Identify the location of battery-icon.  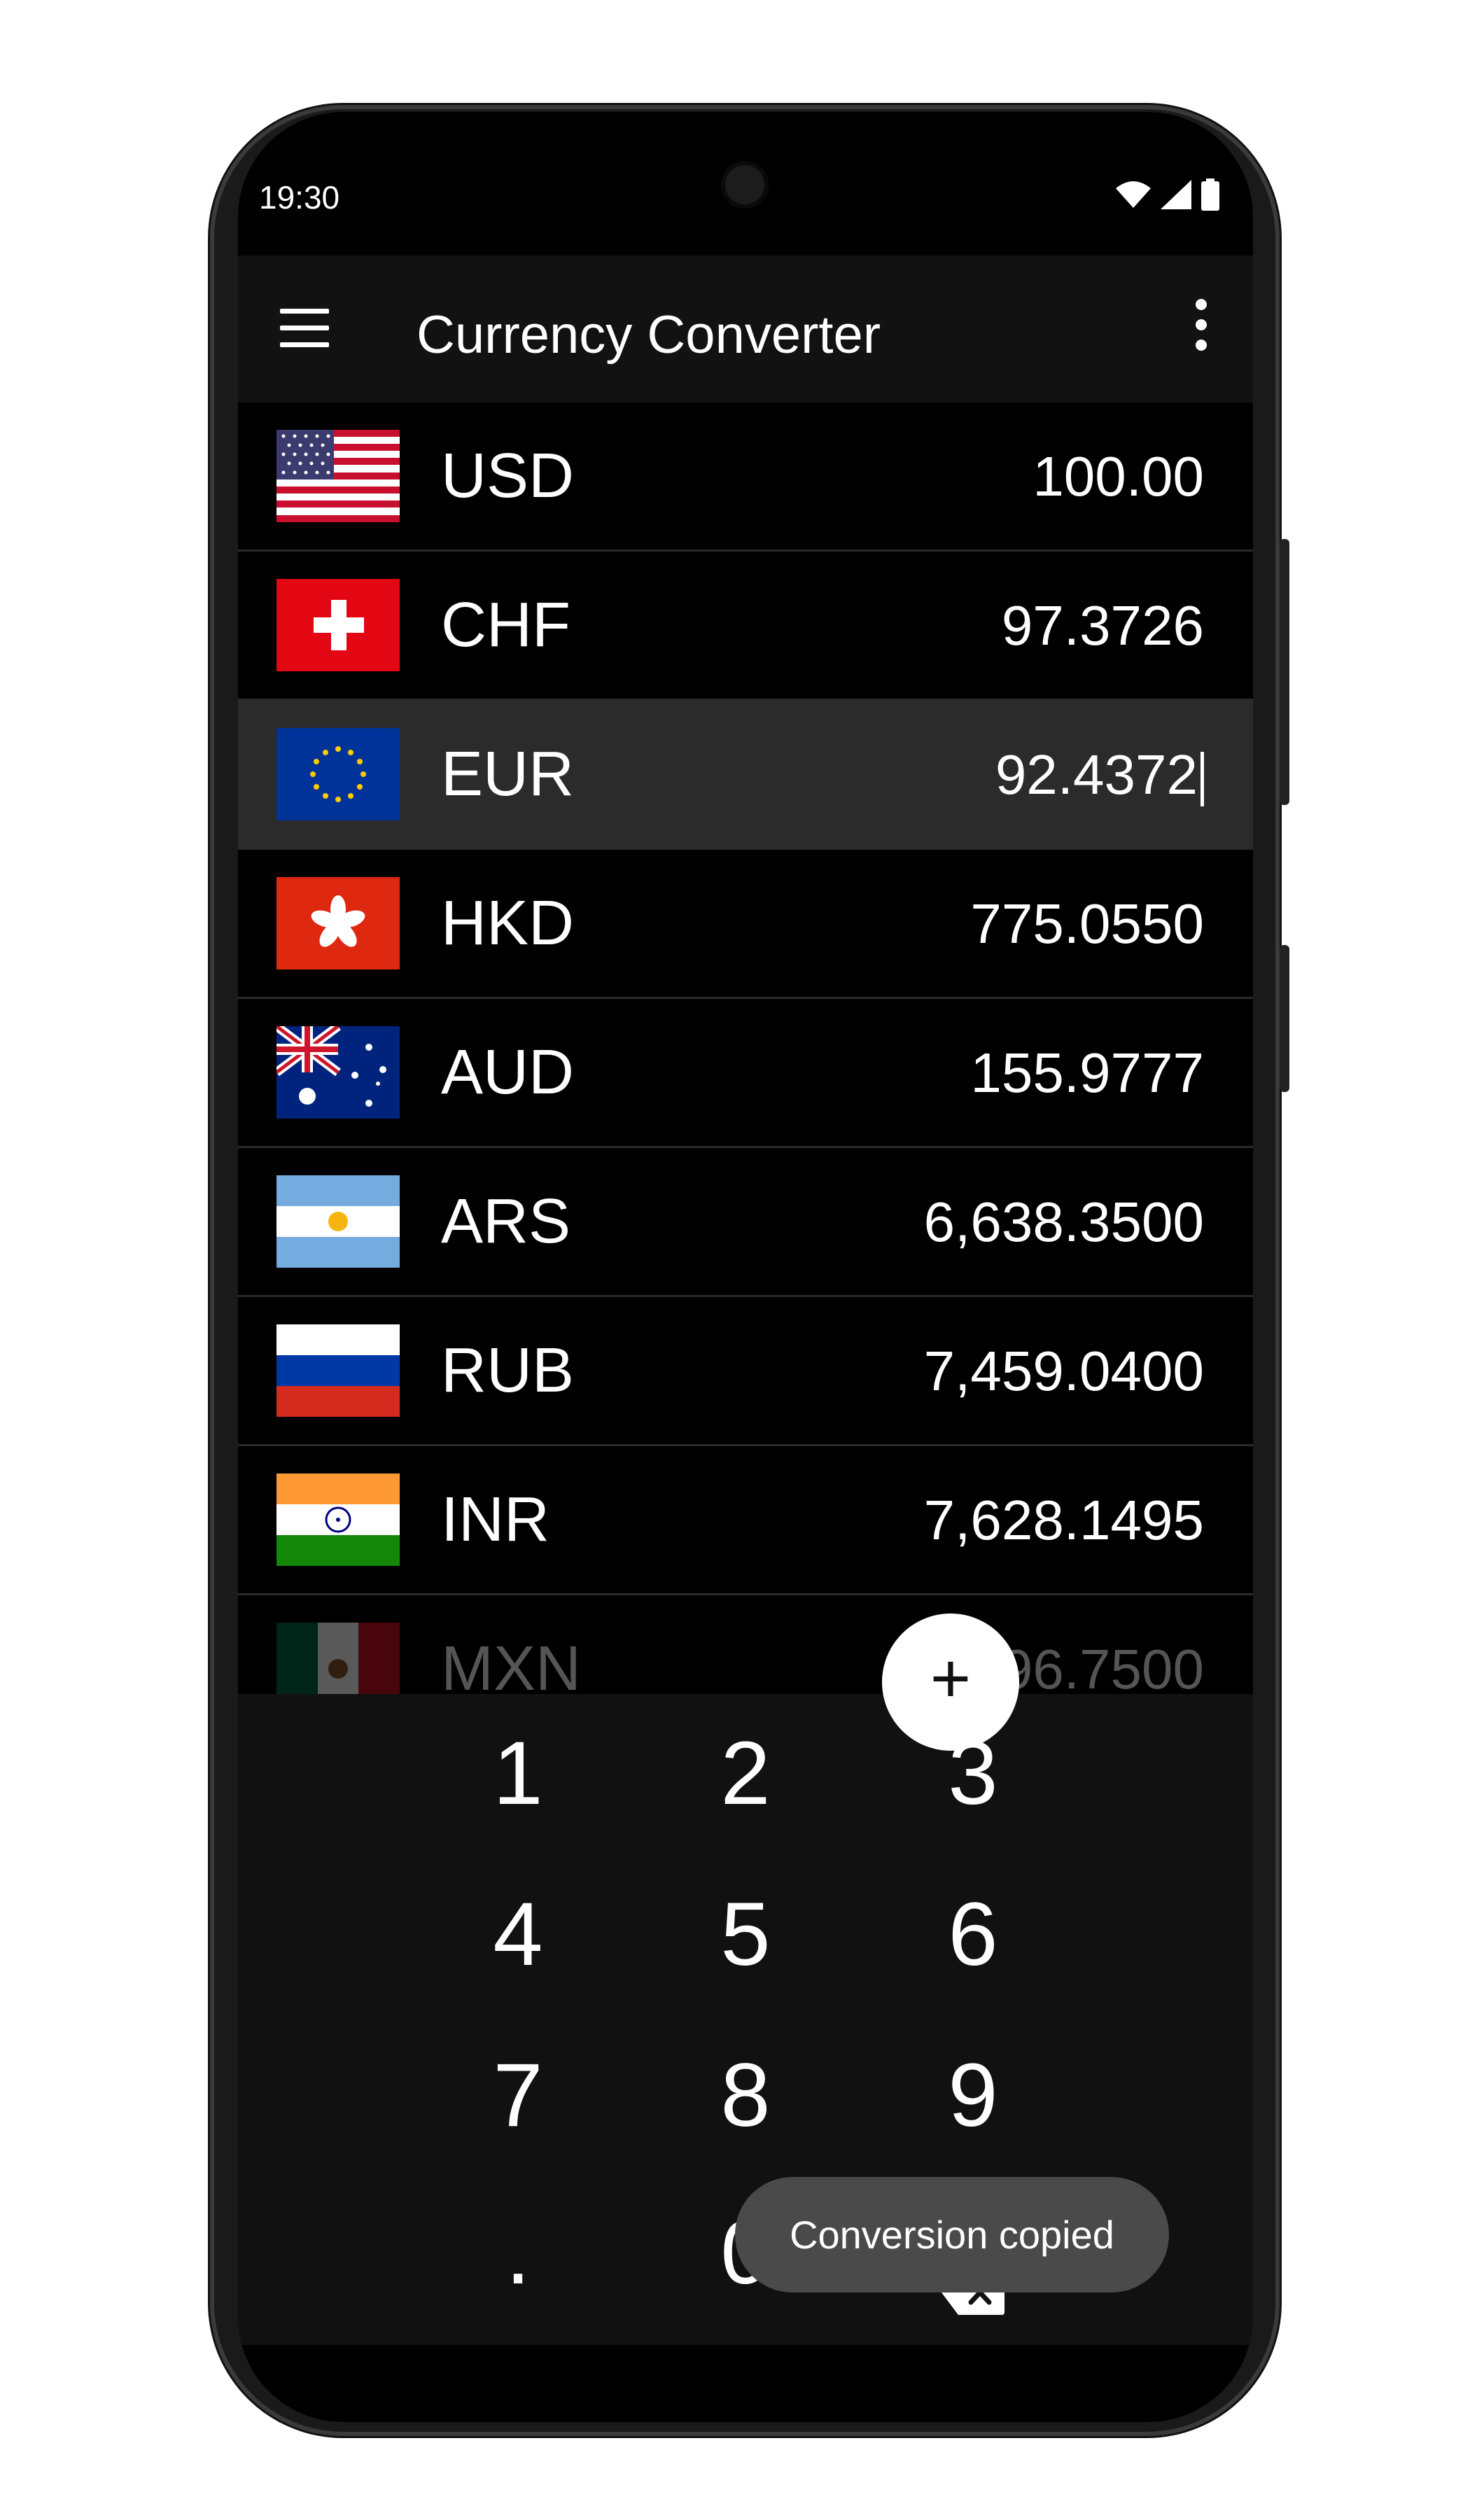
(1210, 194).